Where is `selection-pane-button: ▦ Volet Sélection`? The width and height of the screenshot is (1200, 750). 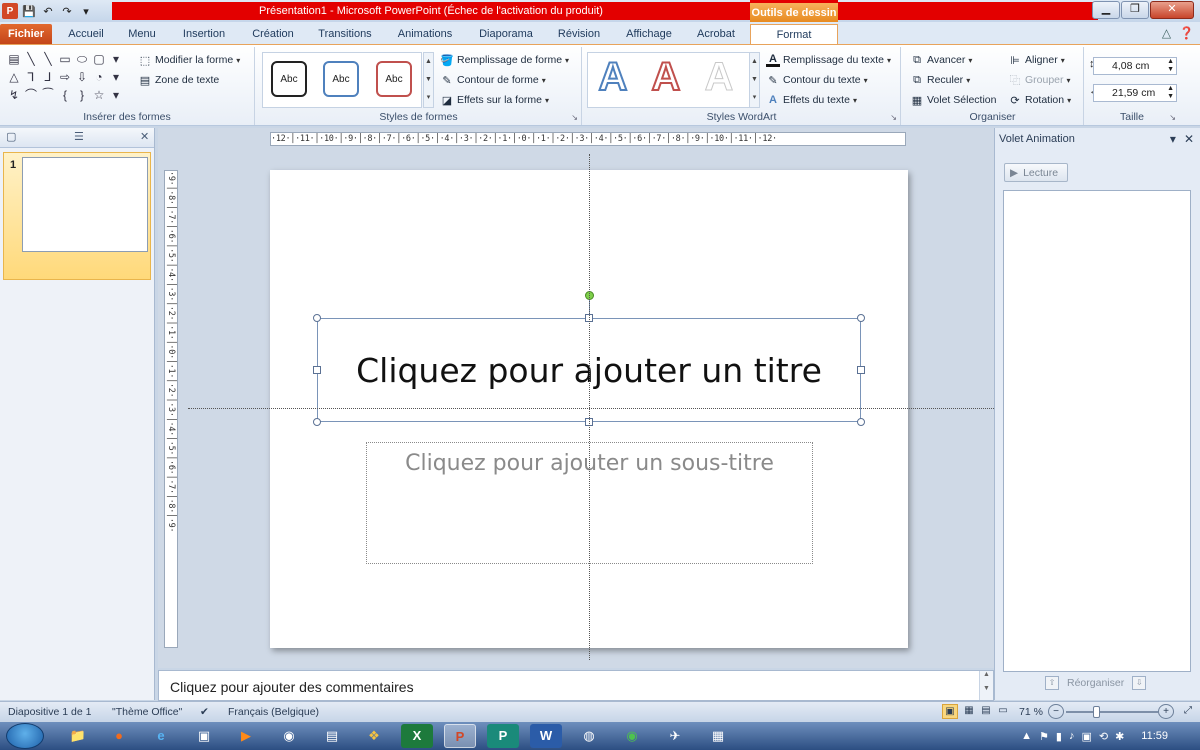
selection-pane-button: ▦ Volet Sélection is located at coordinates (953, 100).